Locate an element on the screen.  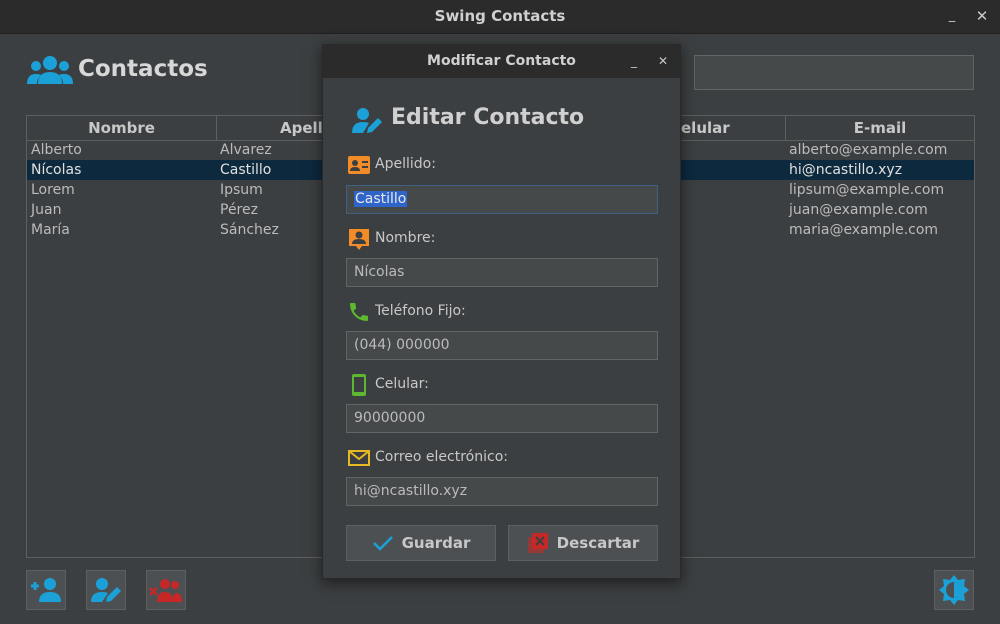
telefono-field: (044) 000000 is located at coordinates (502, 345).